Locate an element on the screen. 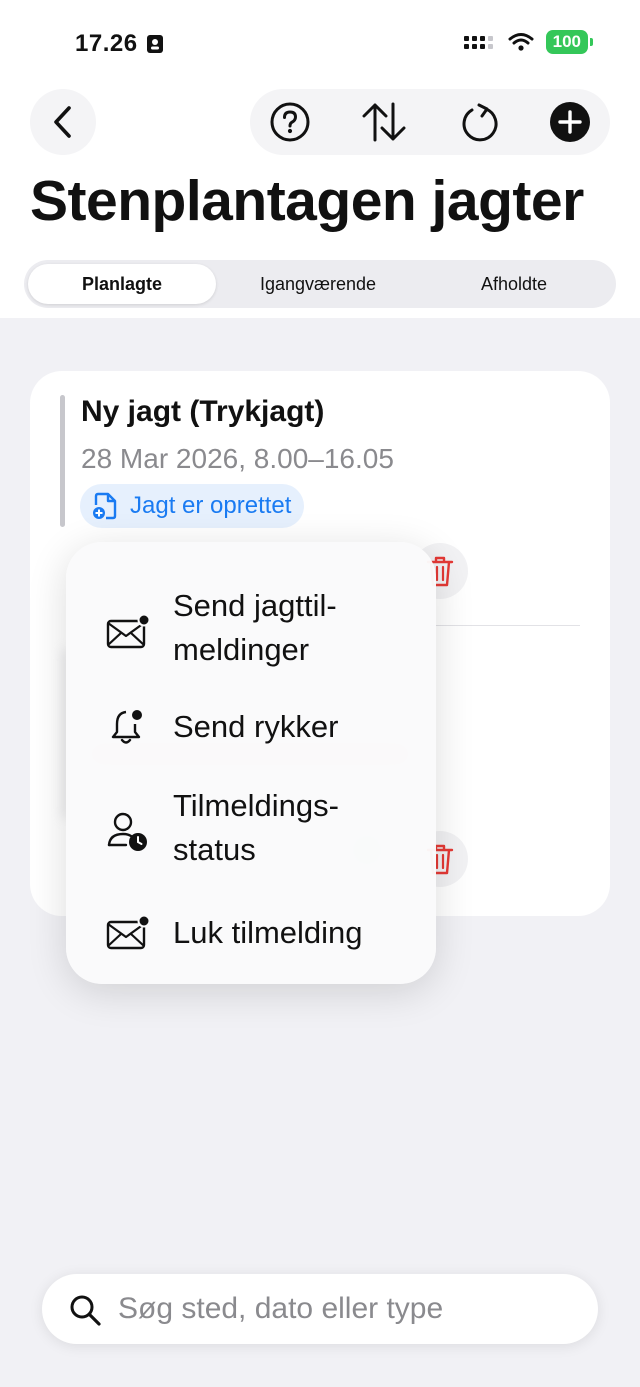 This screenshot has height=1387, width=640. search-input is located at coordinates (348, 1309).